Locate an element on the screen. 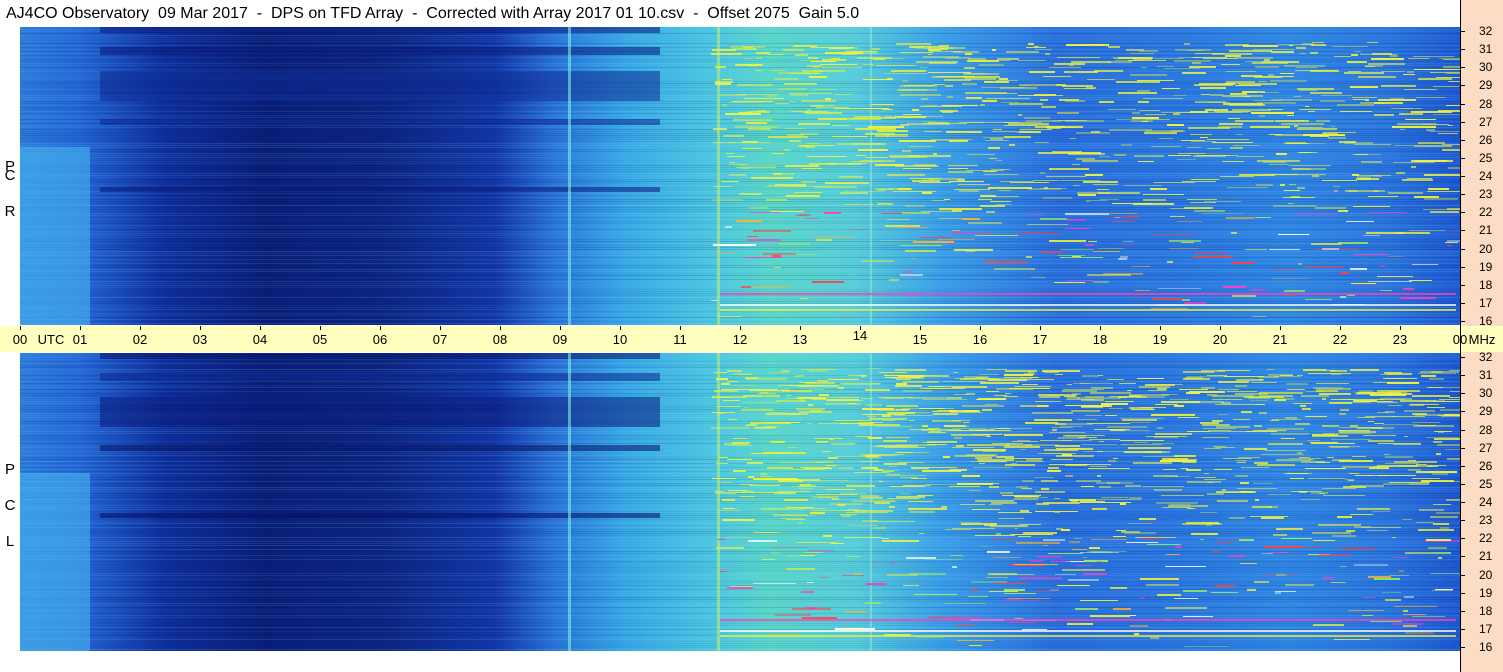 This screenshot has width=1503, height=672. mhz-unit-label: MHz is located at coordinates (1482, 339).